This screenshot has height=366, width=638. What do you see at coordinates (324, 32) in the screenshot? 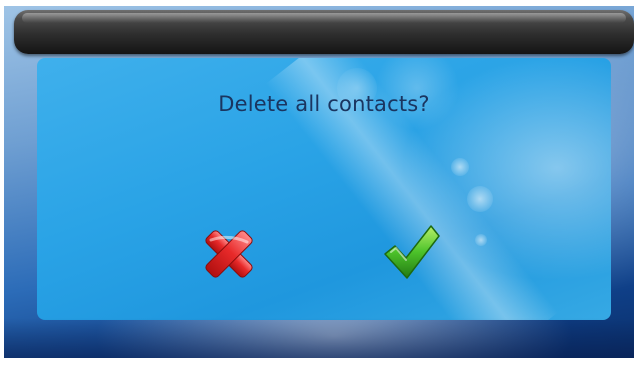
I see `title-bar` at bounding box center [324, 32].